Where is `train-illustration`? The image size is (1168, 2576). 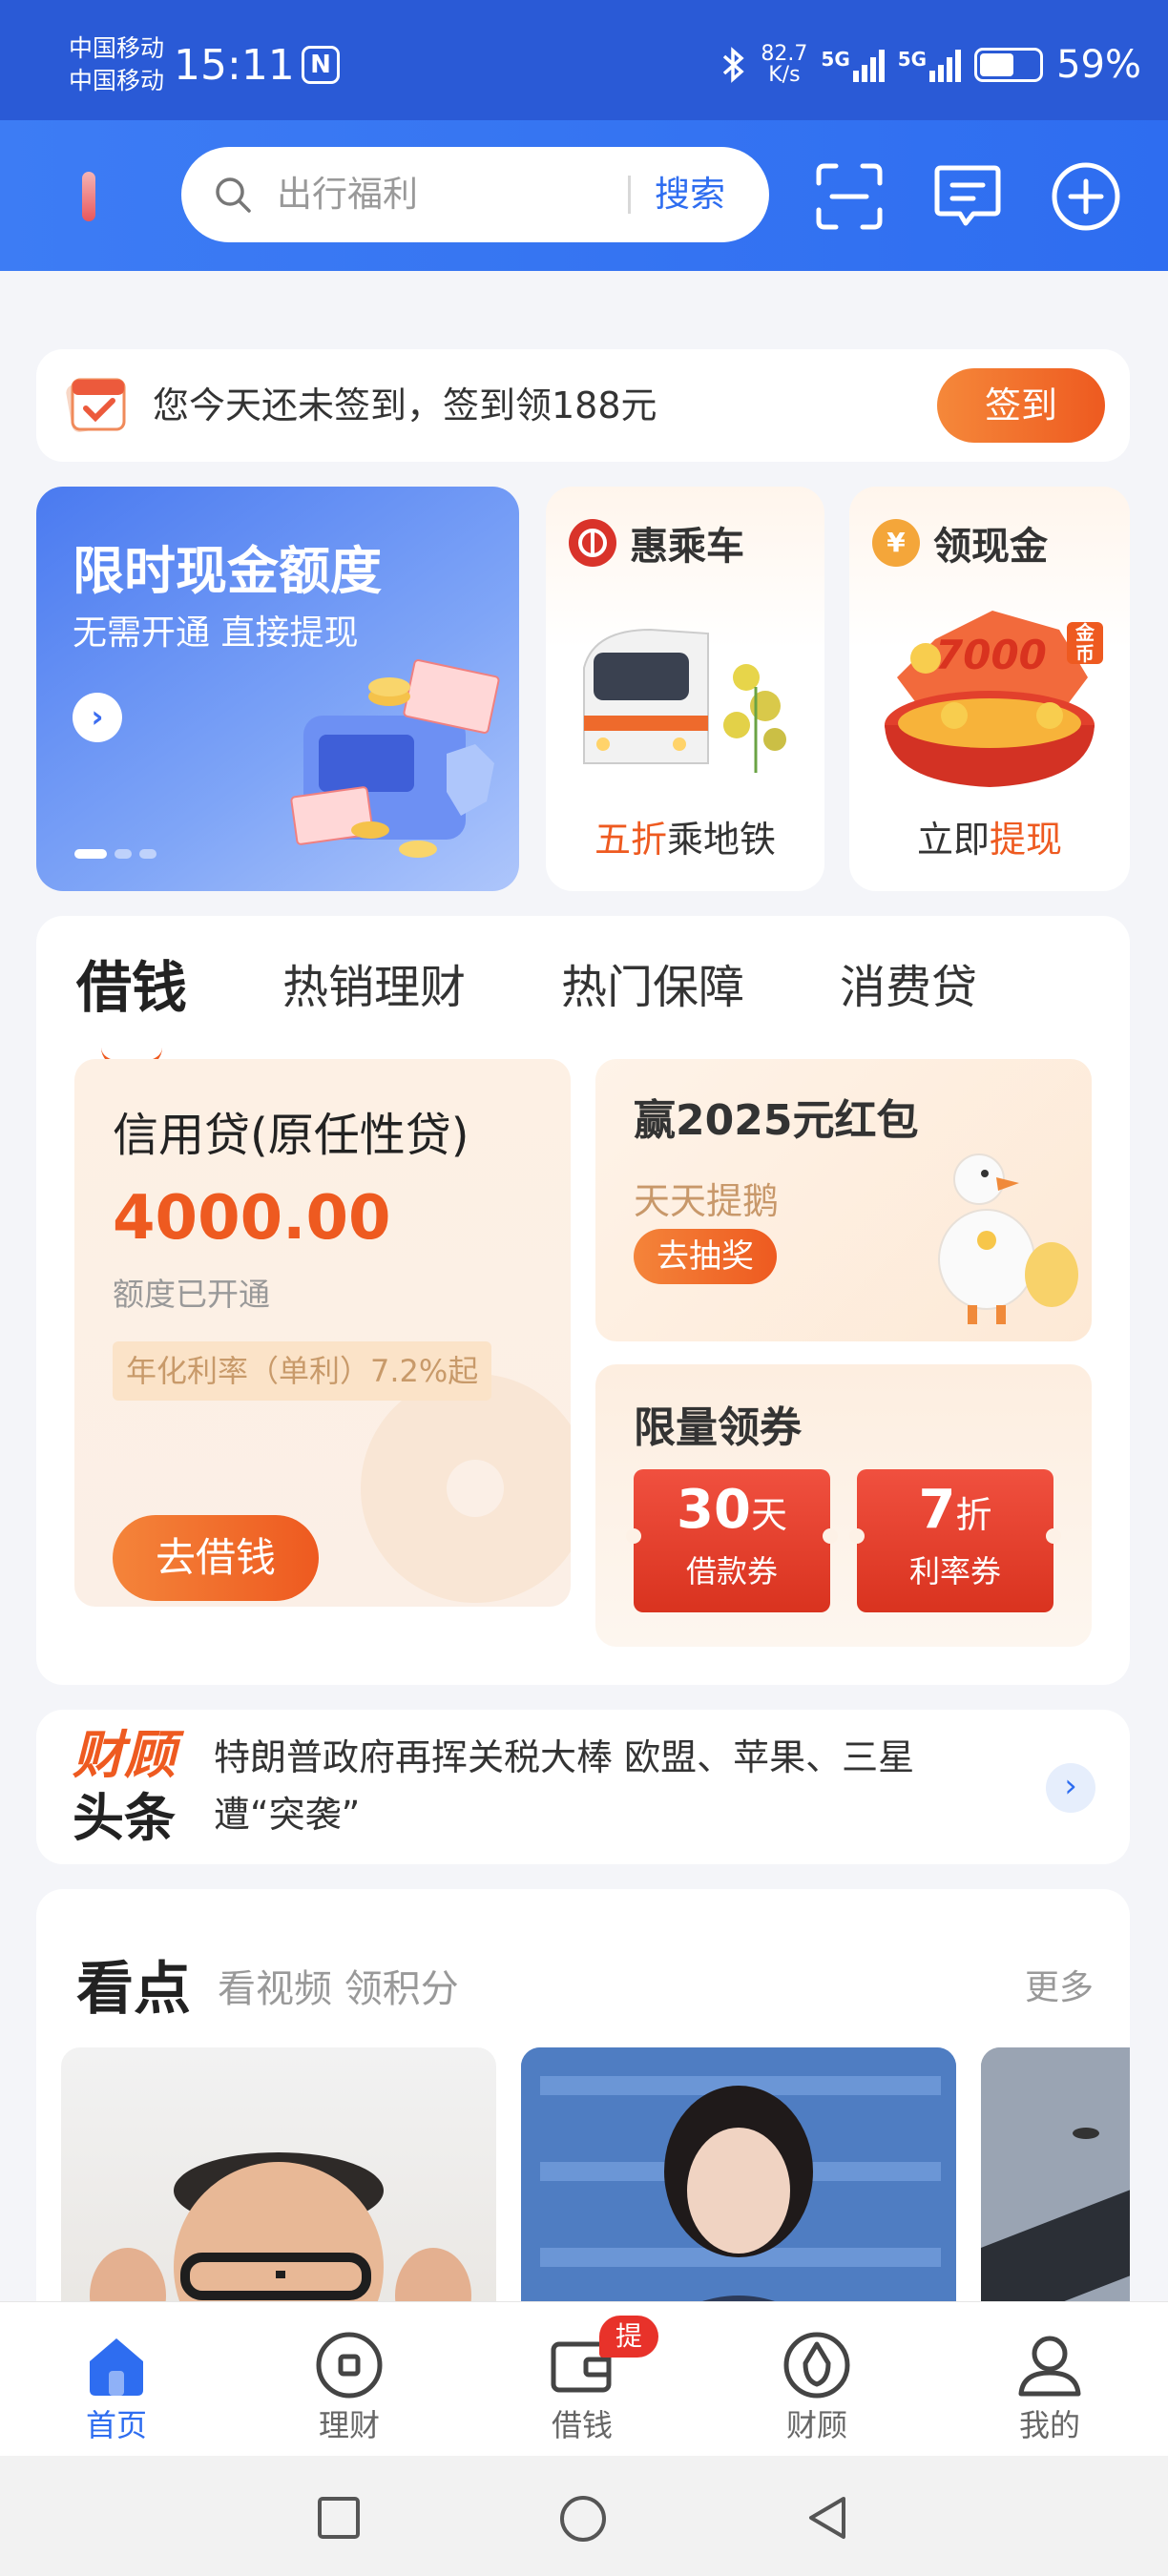
train-illustration is located at coordinates (685, 700).